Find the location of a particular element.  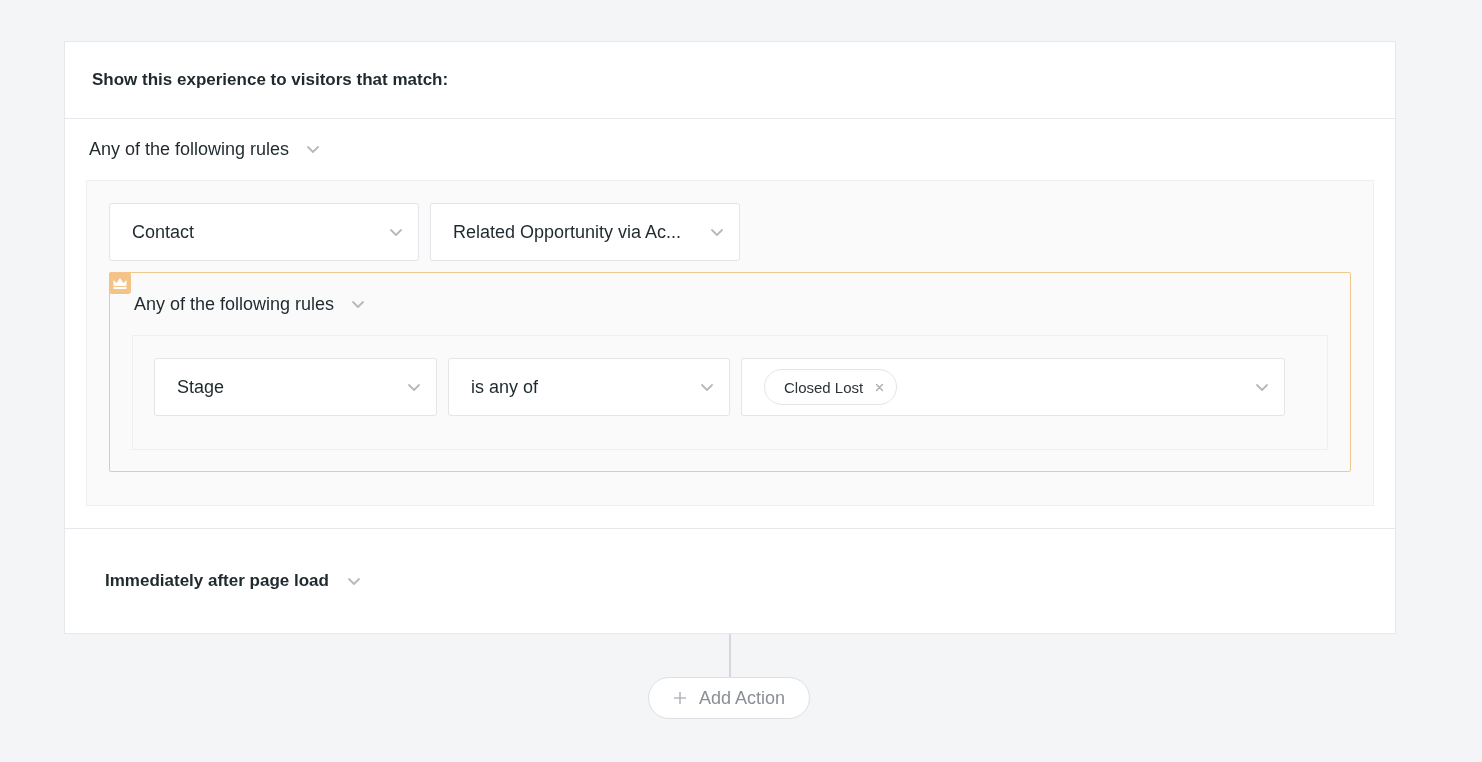

plus-icon is located at coordinates (679, 698).